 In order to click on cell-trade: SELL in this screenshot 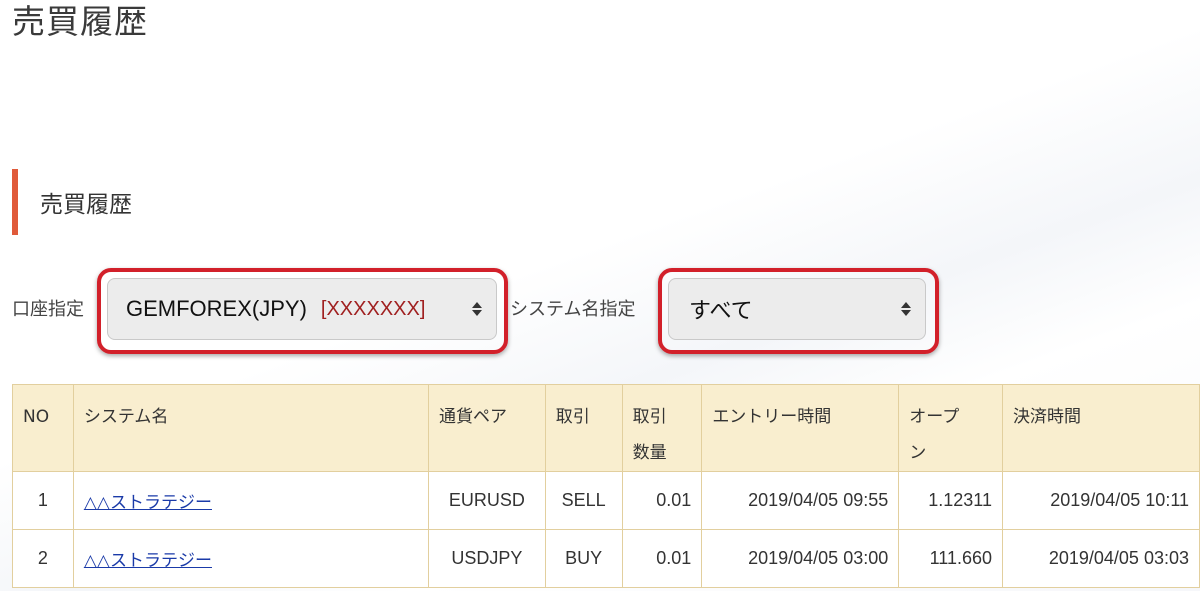, I will do `click(583, 500)`.